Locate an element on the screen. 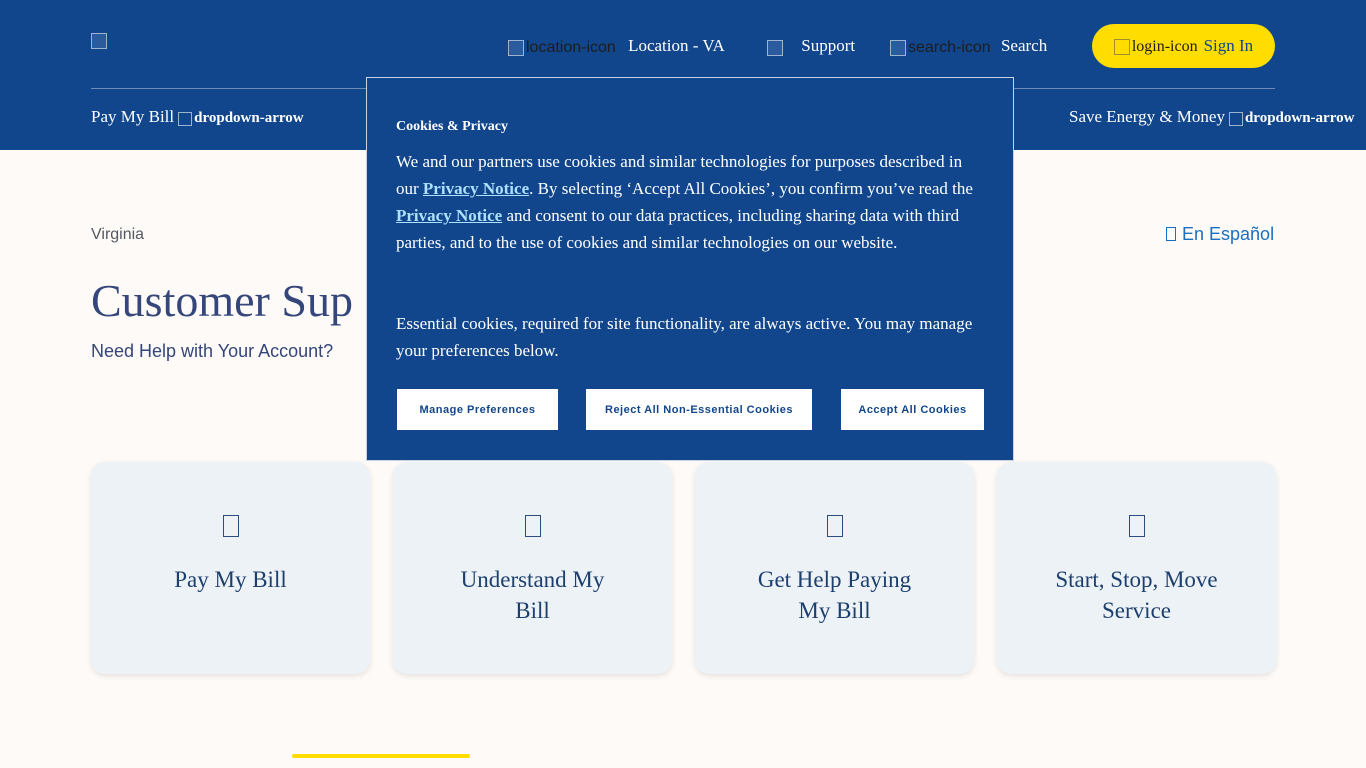  section-accent-bar is located at coordinates (381, 756).